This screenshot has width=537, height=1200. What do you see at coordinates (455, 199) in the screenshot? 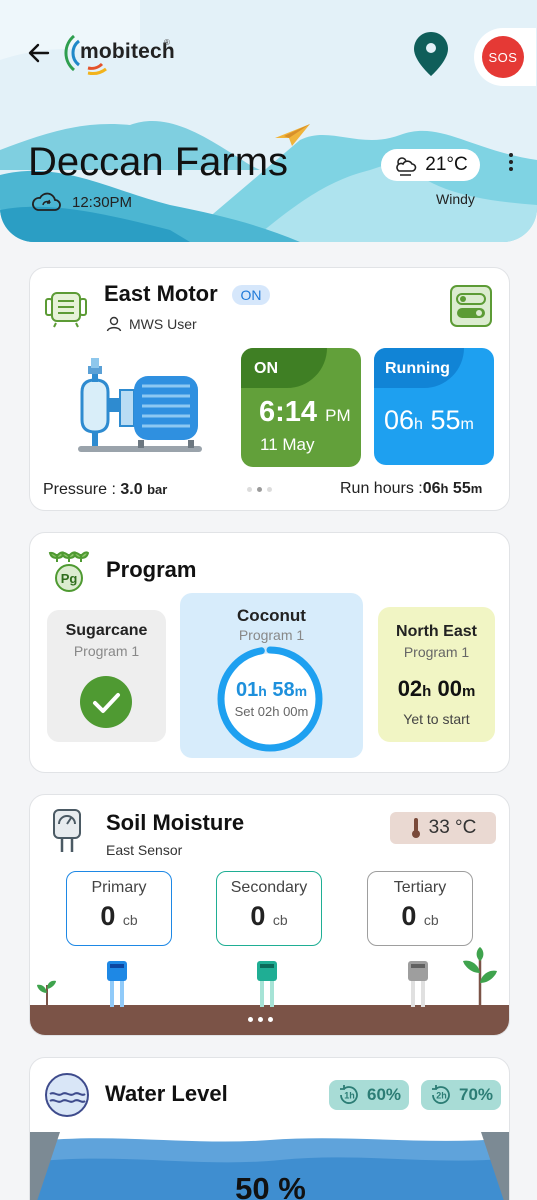
I see `weather-condition: Windy` at bounding box center [455, 199].